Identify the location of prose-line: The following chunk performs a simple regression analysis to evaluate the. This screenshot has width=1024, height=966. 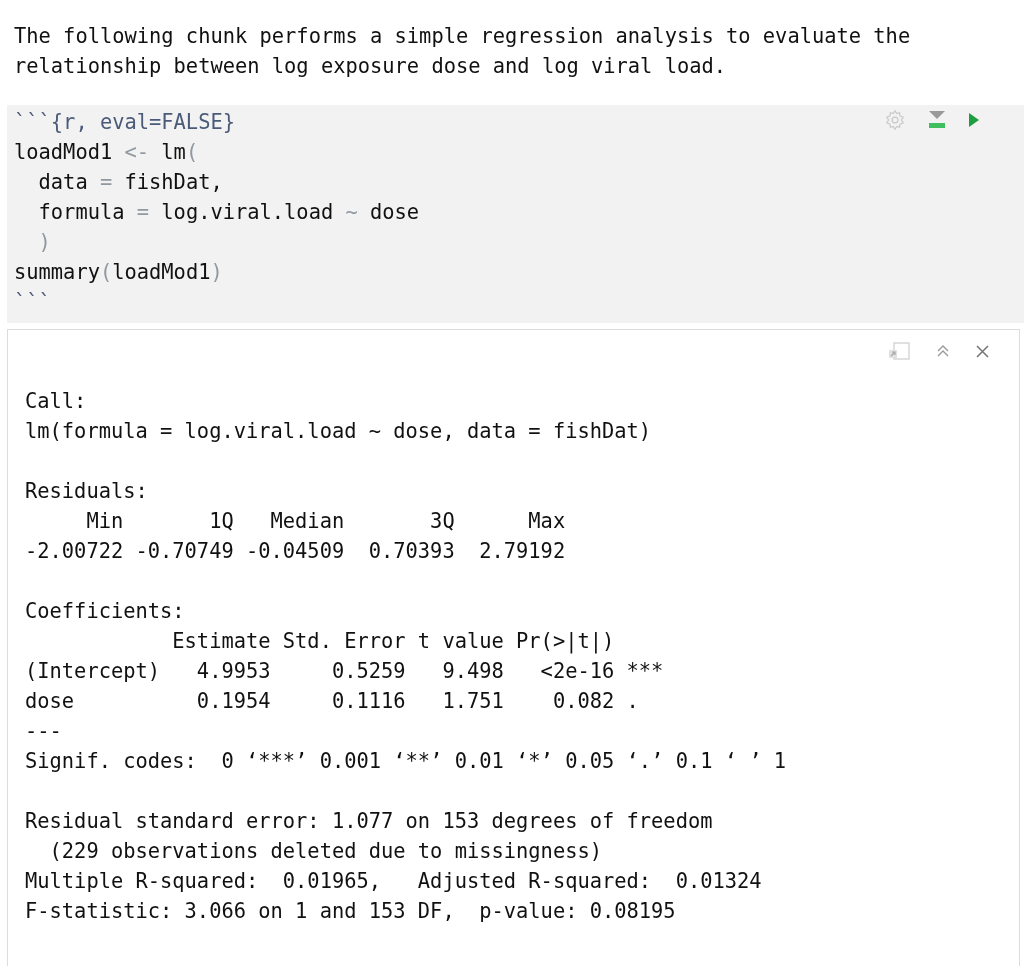
(462, 36).